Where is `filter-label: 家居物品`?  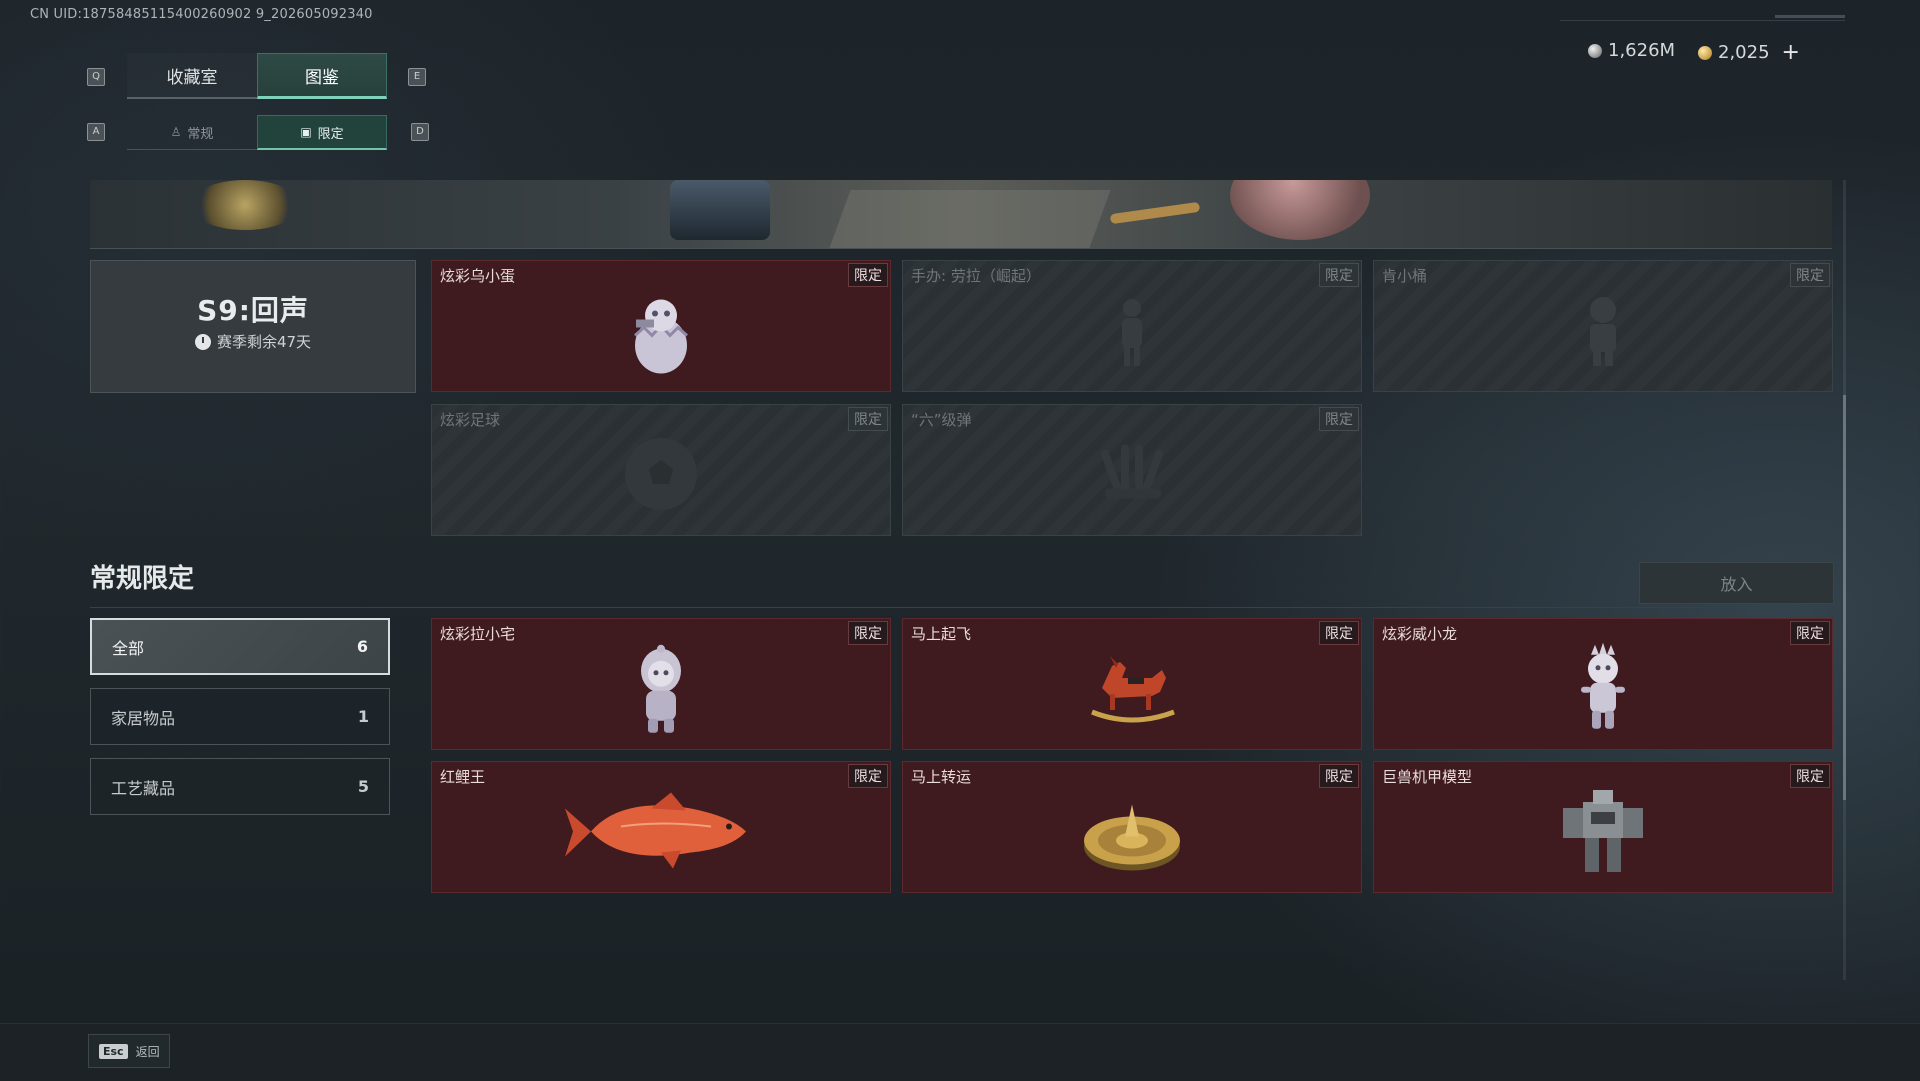 filter-label: 家居物品 is located at coordinates (143, 718).